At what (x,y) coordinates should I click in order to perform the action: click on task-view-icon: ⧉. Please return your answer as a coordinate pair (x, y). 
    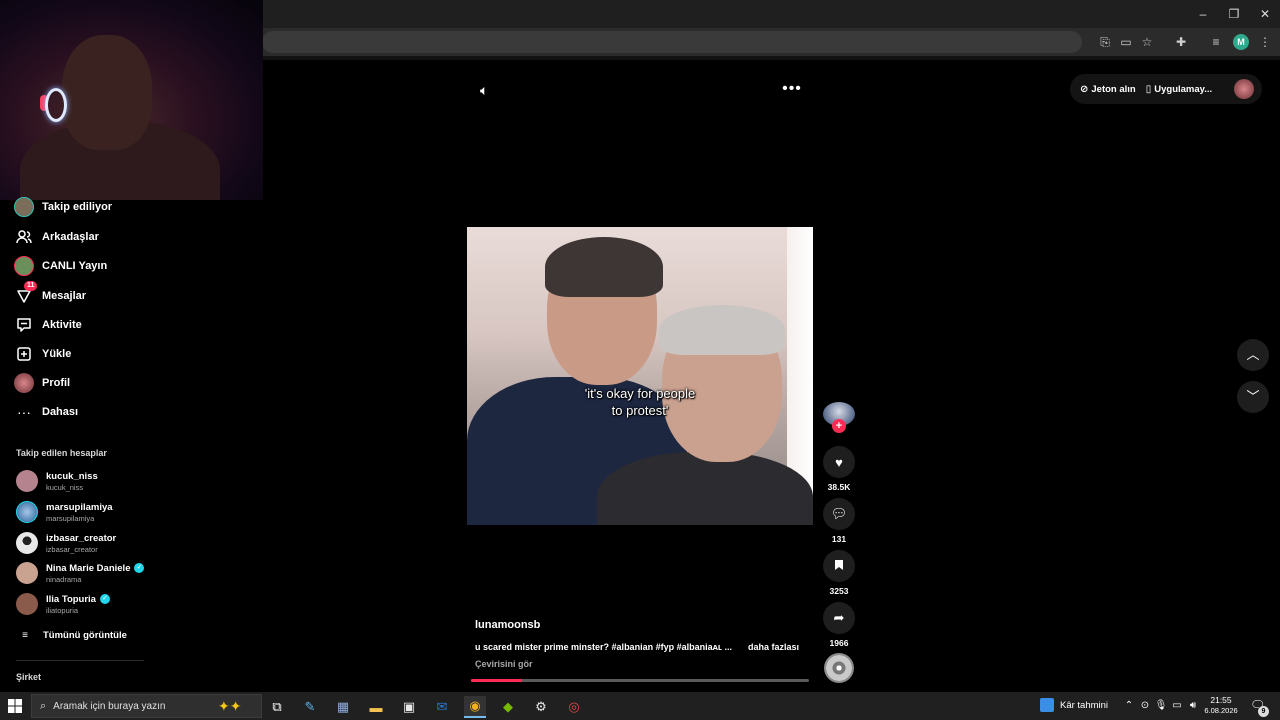
    Looking at the image, I should click on (277, 707).